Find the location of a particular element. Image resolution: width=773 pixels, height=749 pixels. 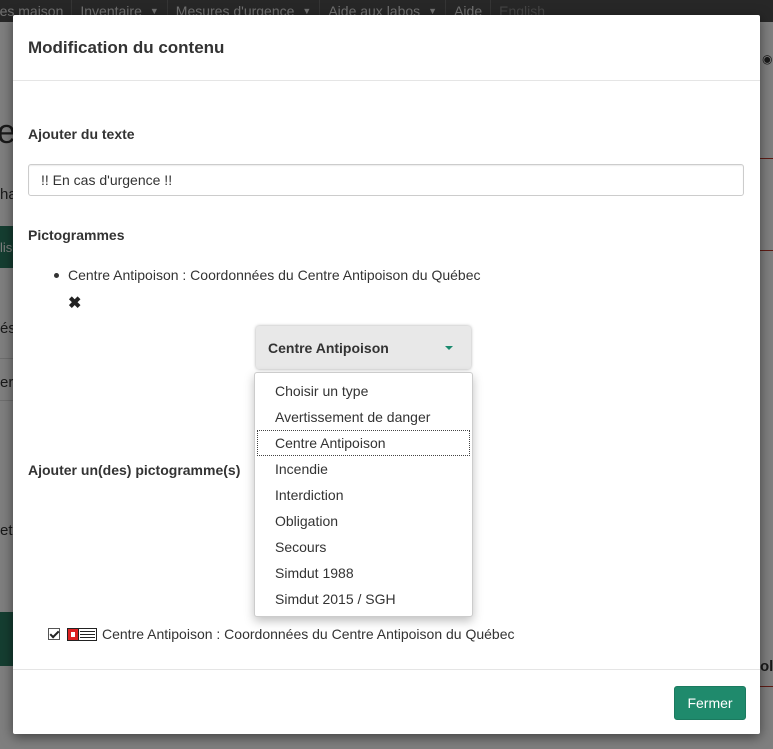

dropdown-option-choisir: Choisir un type is located at coordinates (363, 391).